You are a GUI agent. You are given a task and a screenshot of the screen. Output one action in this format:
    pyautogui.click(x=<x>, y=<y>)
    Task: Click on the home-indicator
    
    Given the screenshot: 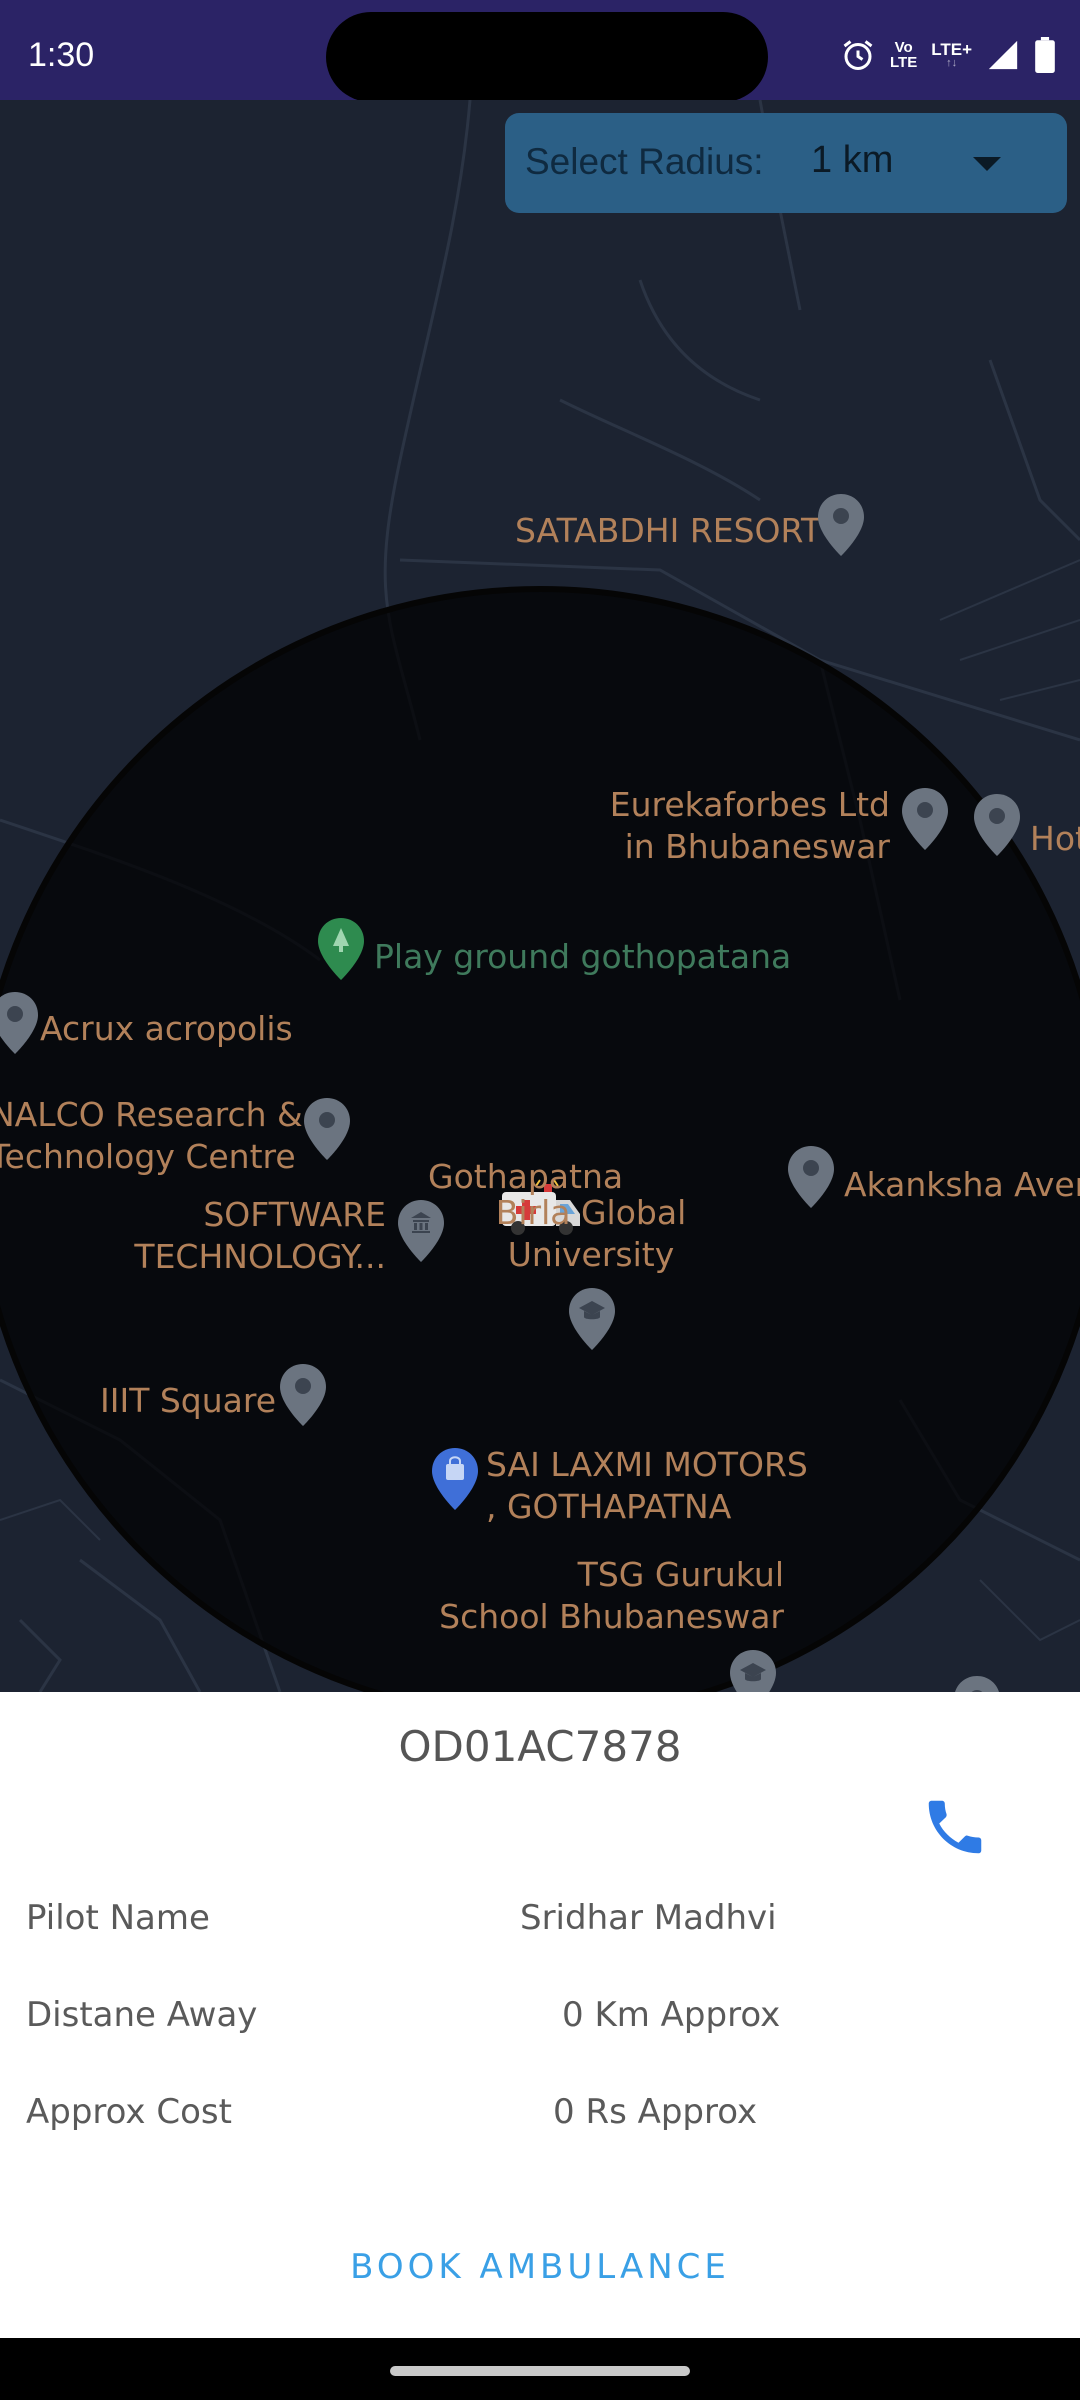 What is the action you would take?
    pyautogui.click(x=540, y=2371)
    